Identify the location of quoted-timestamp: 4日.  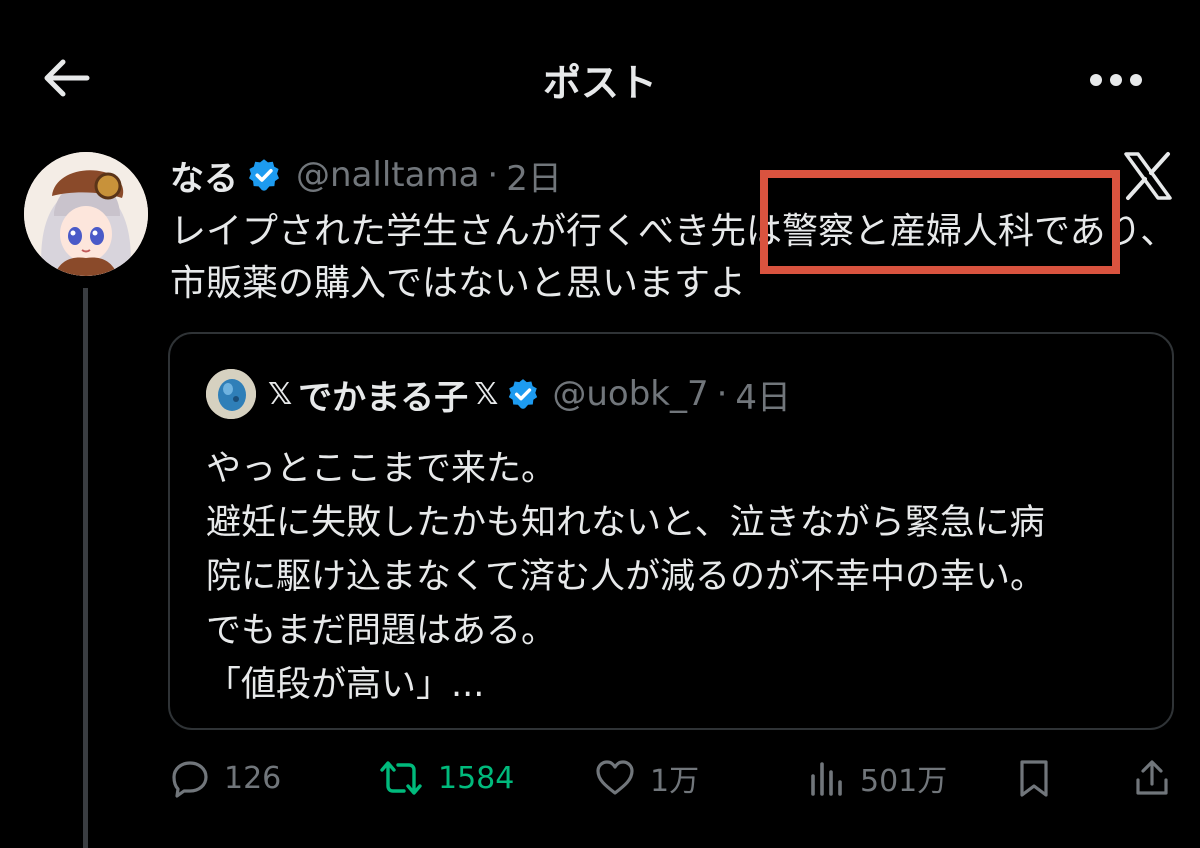
(763, 394).